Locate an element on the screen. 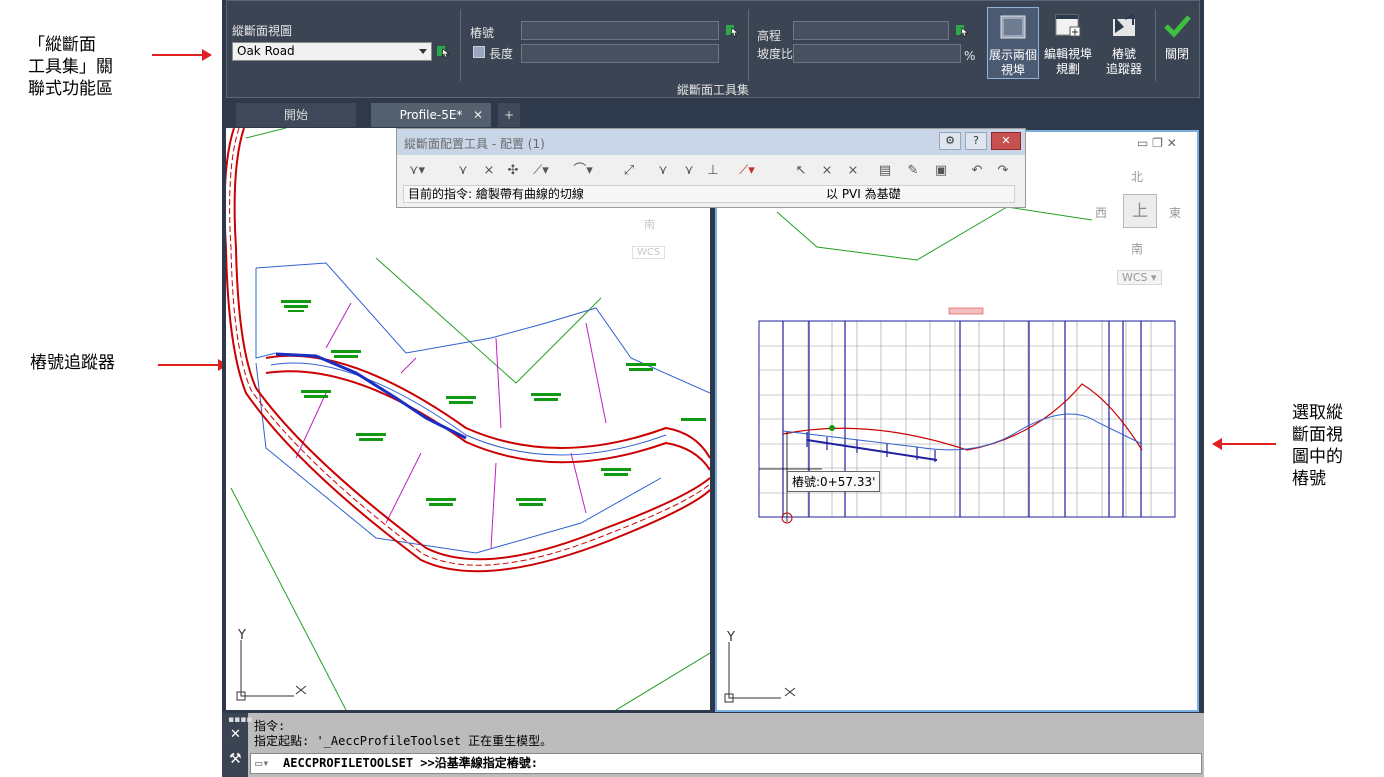 The height and width of the screenshot is (777, 1384). station-field is located at coordinates (620, 30).